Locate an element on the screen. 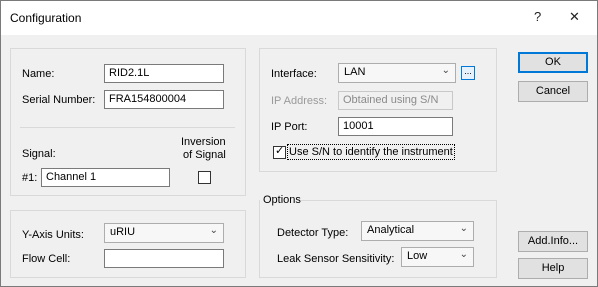 The width and height of the screenshot is (598, 287). inversion-label-line2: of Signal is located at coordinates (204, 155).